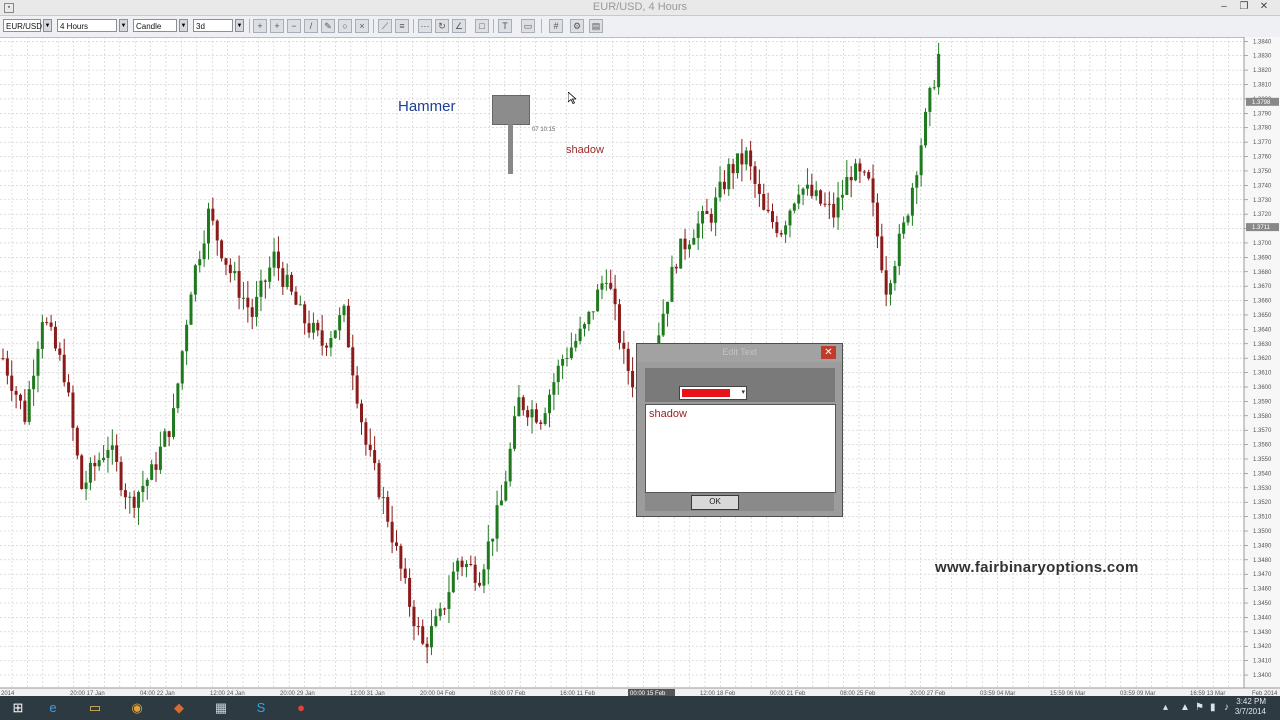  I want to click on chart-type-dropdown-icon: ▼, so click(183, 25).